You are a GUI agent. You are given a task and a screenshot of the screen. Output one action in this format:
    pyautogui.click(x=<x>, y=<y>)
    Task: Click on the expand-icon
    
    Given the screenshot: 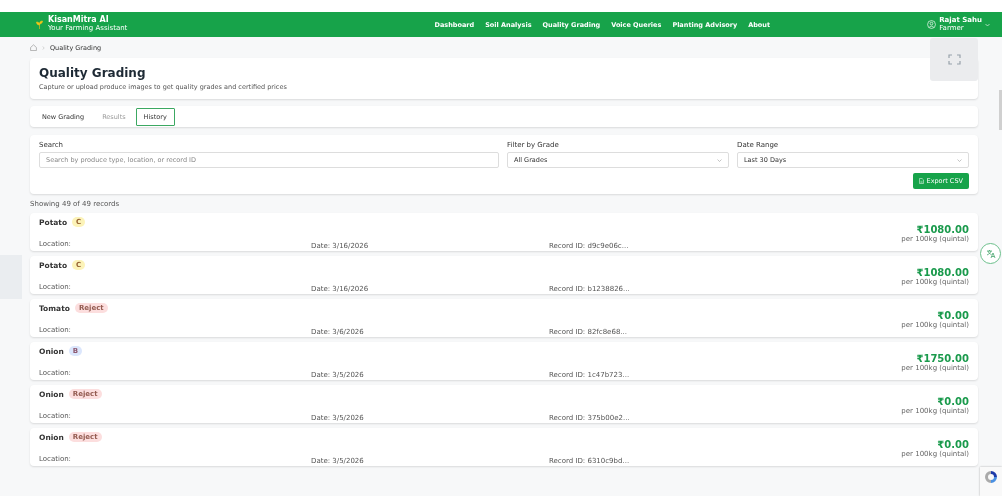 What is the action you would take?
    pyautogui.click(x=954, y=59)
    